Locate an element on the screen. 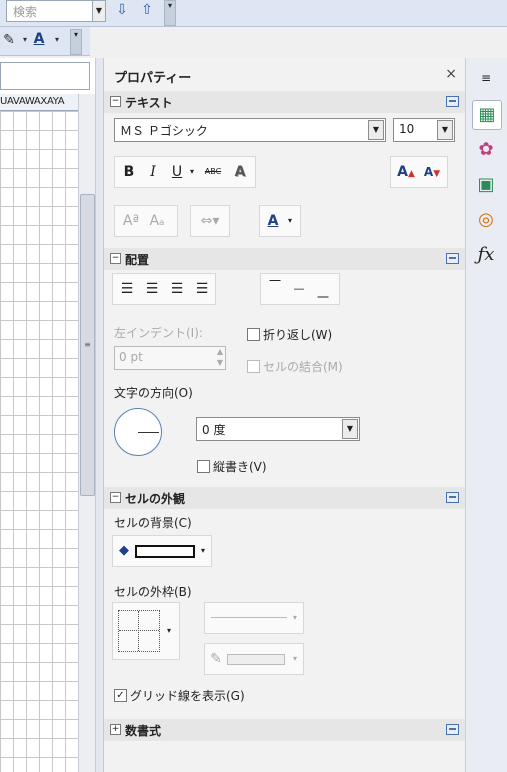 The width and height of the screenshot is (507, 772). section-alignment-header: − 配置 is located at coordinates (284, 259).